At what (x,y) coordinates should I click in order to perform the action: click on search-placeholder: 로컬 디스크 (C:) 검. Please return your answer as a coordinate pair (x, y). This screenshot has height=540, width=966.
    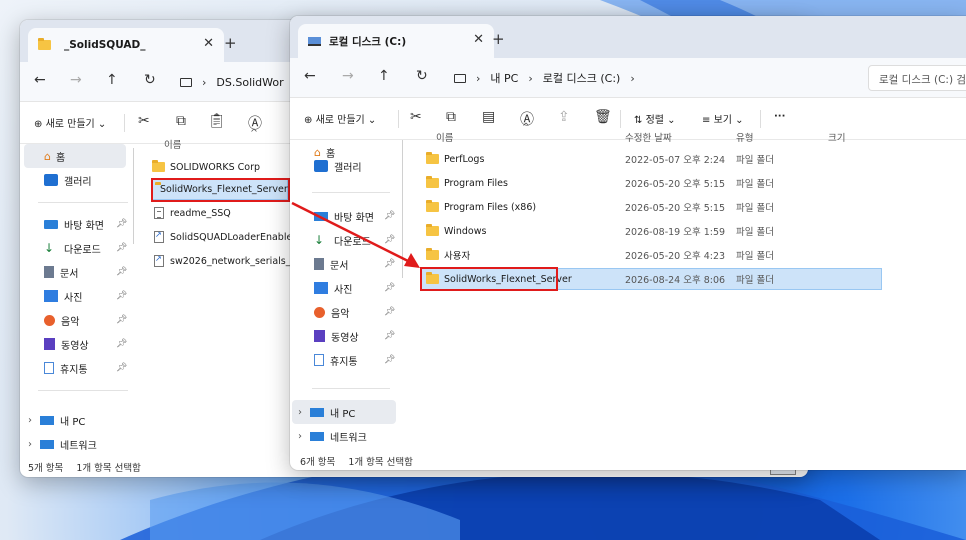
    Looking at the image, I should click on (922, 80).